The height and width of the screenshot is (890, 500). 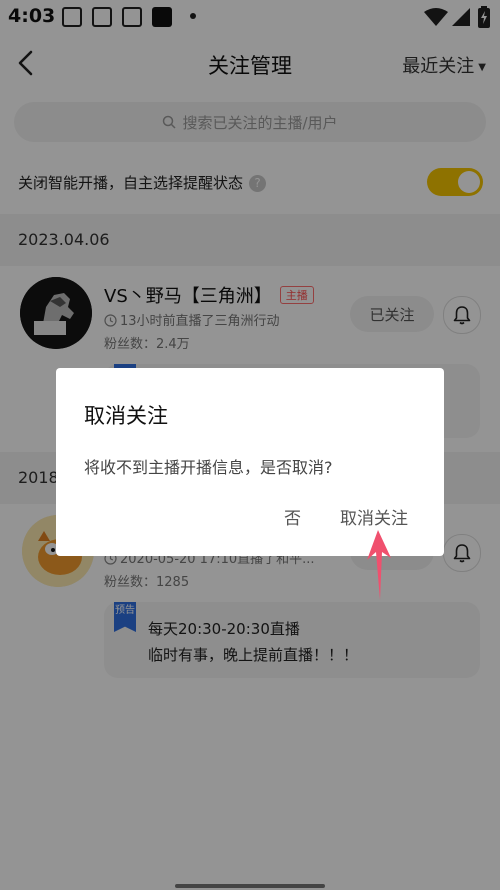 What do you see at coordinates (292, 516) in the screenshot?
I see `cancel-button: 否` at bounding box center [292, 516].